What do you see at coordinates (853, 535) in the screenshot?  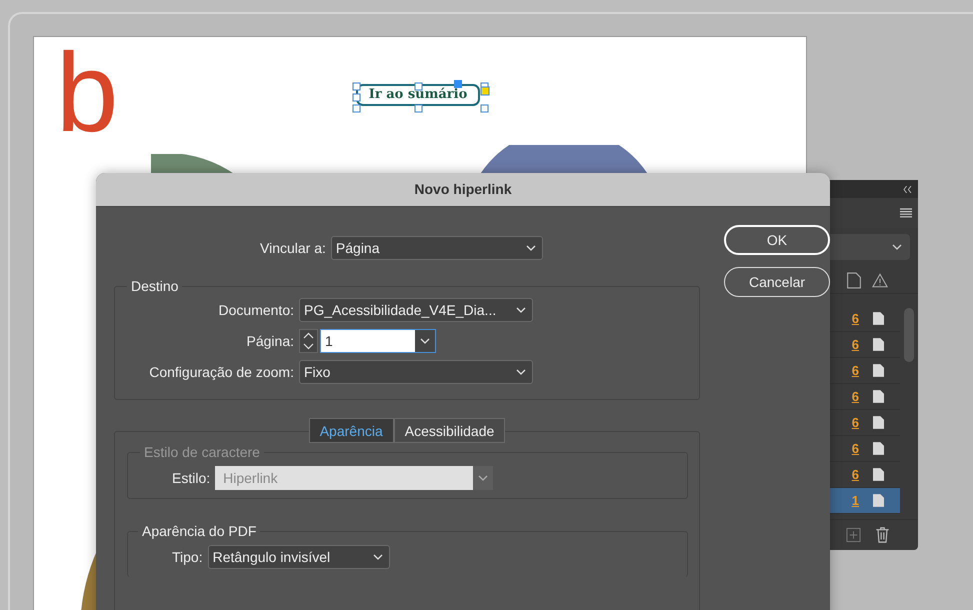 I see `add-icon` at bounding box center [853, 535].